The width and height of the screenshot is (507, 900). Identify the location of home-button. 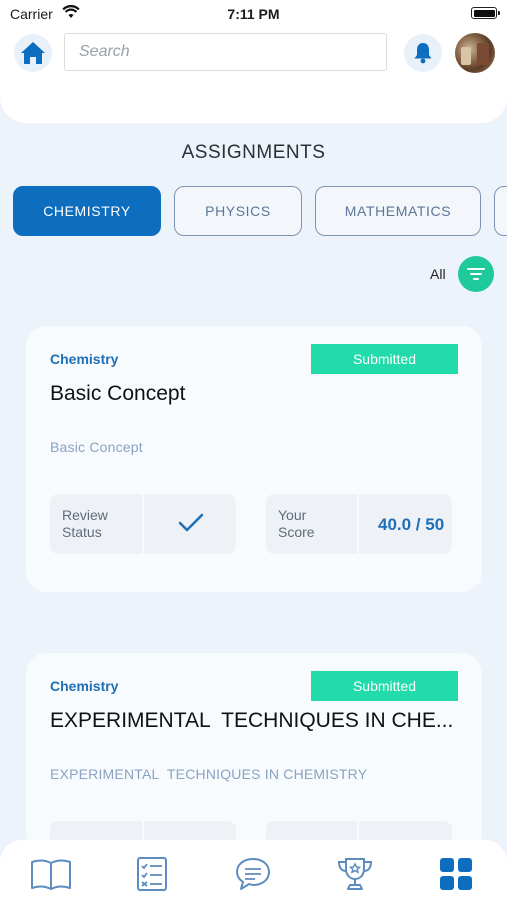
(33, 53).